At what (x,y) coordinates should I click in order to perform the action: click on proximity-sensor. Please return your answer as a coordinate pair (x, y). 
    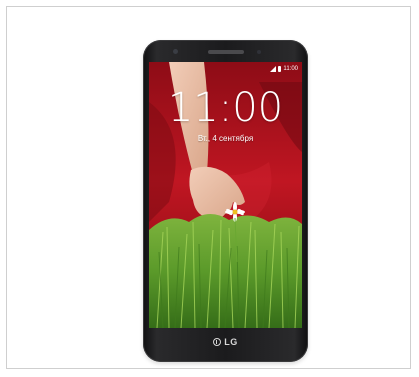
    Looking at the image, I should click on (259, 52).